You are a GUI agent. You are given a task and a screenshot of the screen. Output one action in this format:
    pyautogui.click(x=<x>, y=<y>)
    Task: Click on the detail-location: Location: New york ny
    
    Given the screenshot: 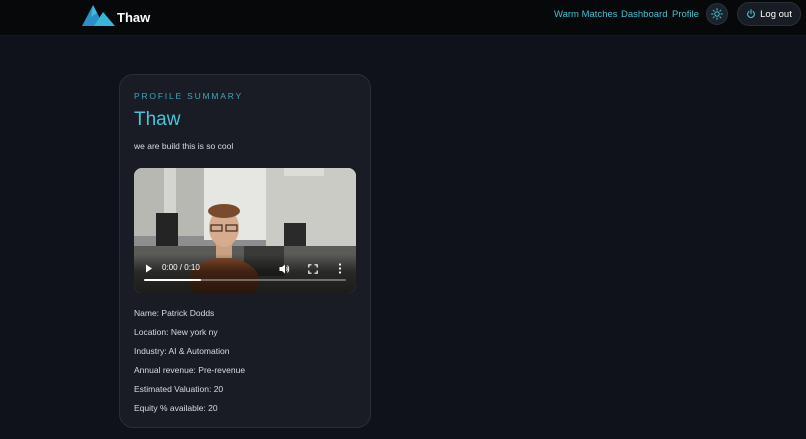 What is the action you would take?
    pyautogui.click(x=176, y=332)
    